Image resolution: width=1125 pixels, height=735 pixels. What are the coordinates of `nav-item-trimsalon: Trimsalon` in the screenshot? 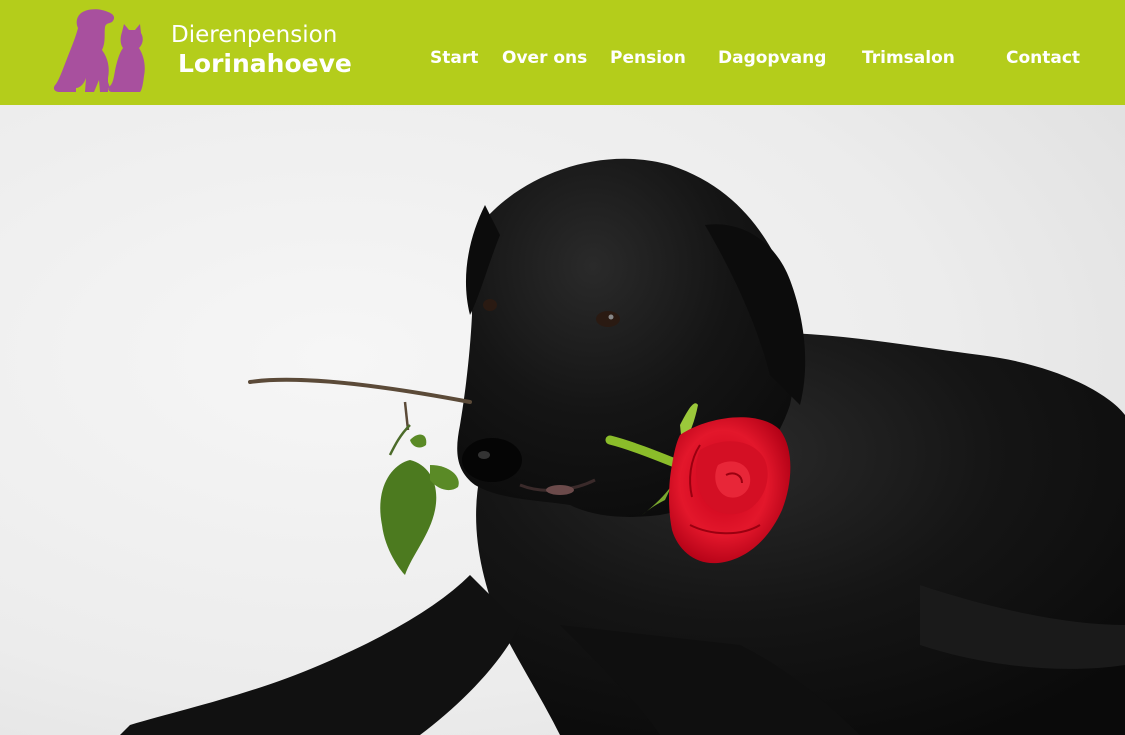 It's located at (908, 58).